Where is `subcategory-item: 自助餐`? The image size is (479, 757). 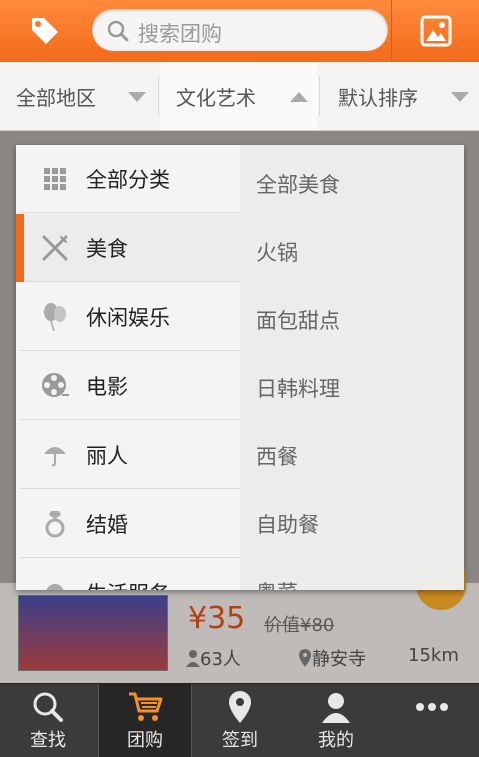
subcategory-item: 自助餐 is located at coordinates (287, 524).